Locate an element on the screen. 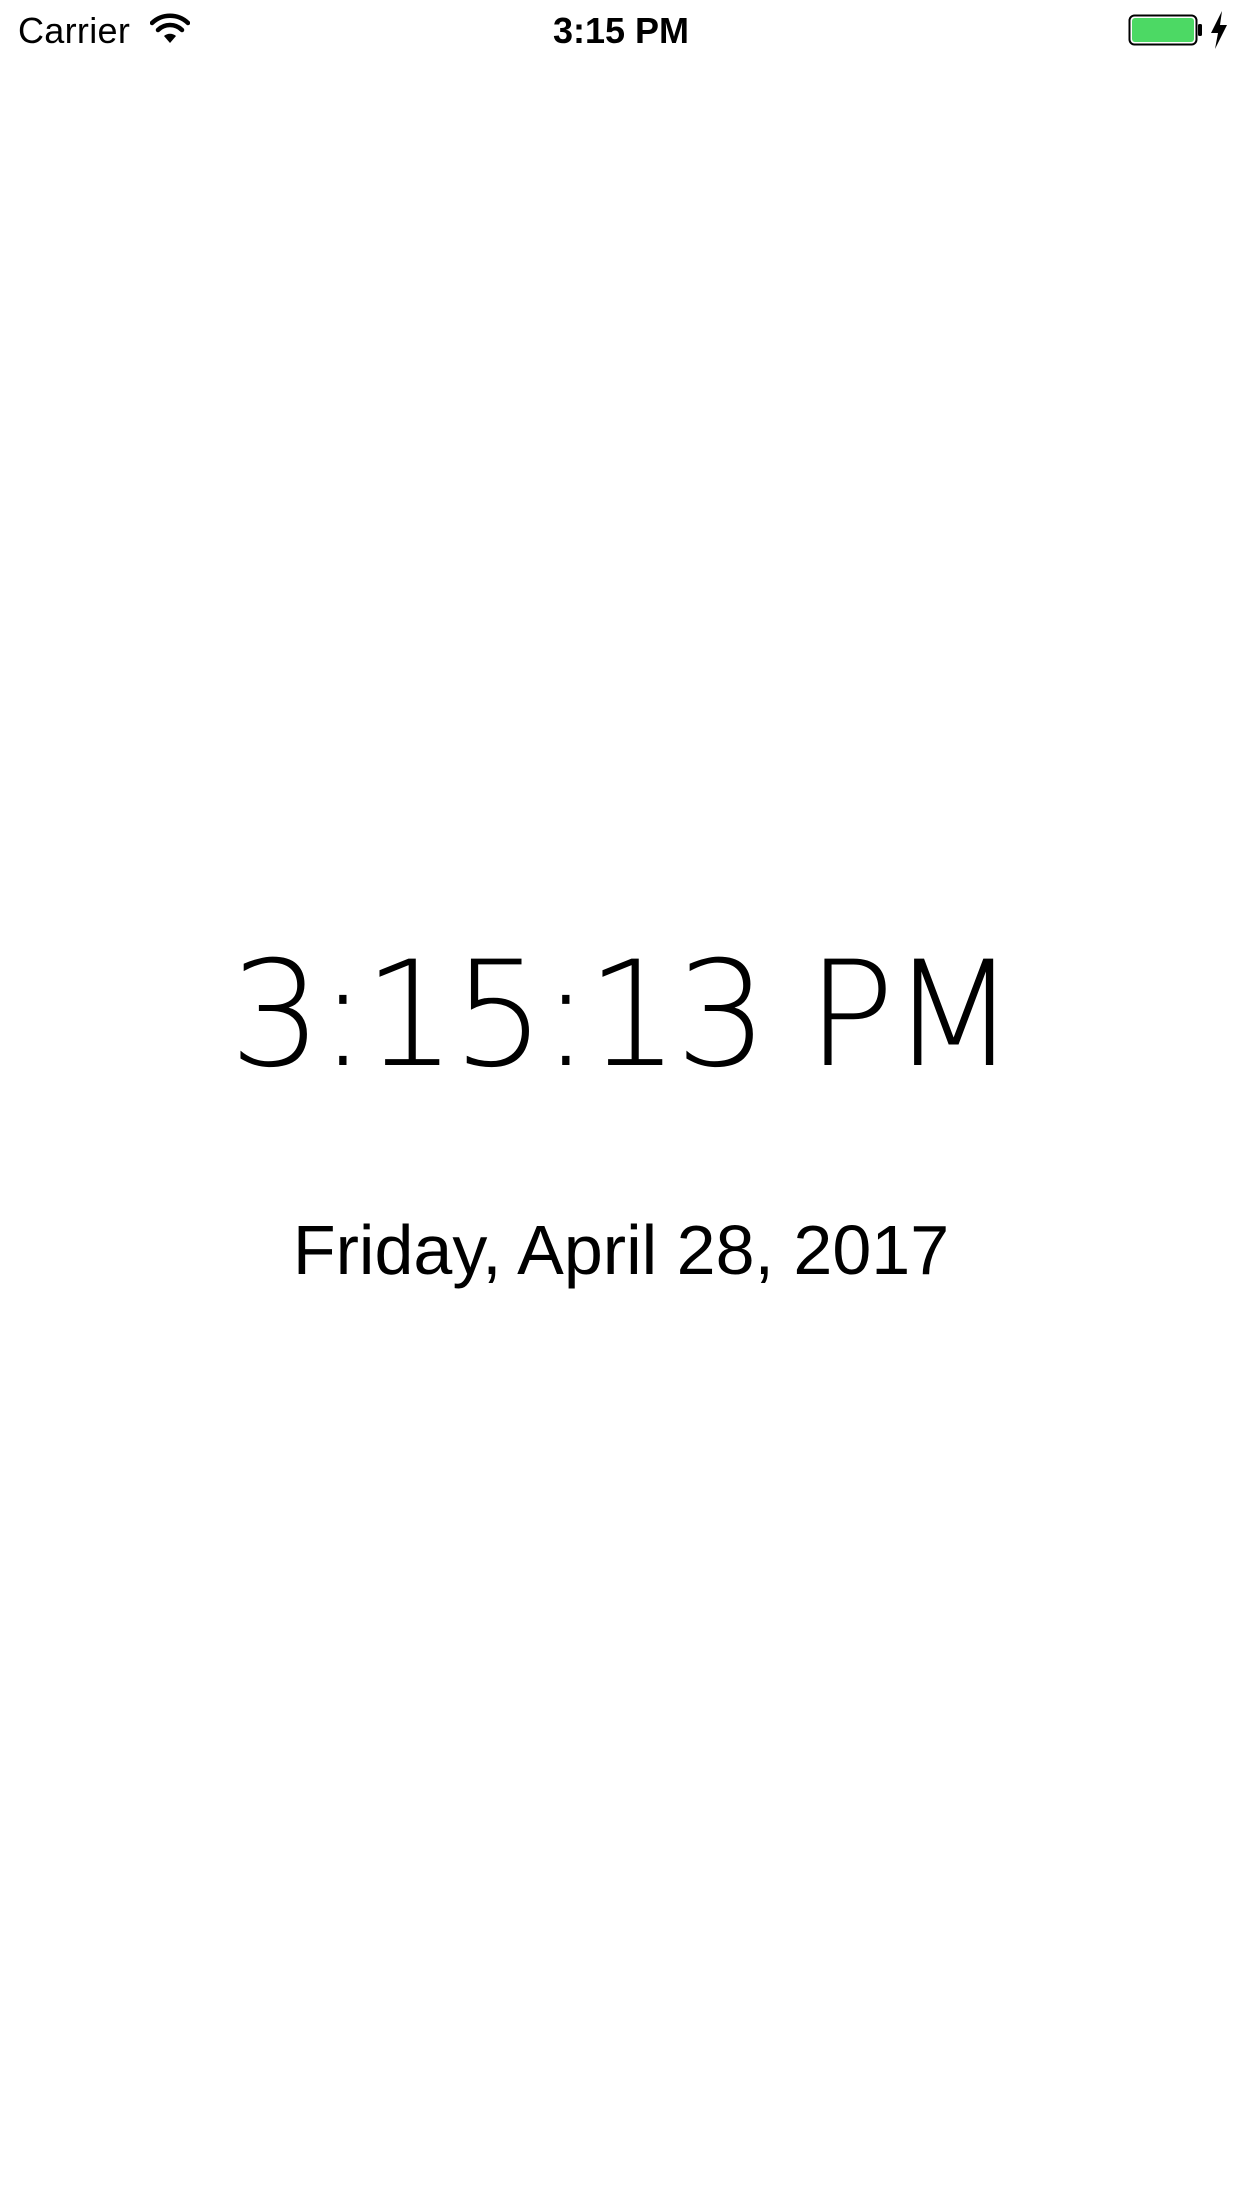 The image size is (1242, 2208). status-bar-time: 3:15 PM is located at coordinates (621, 30).